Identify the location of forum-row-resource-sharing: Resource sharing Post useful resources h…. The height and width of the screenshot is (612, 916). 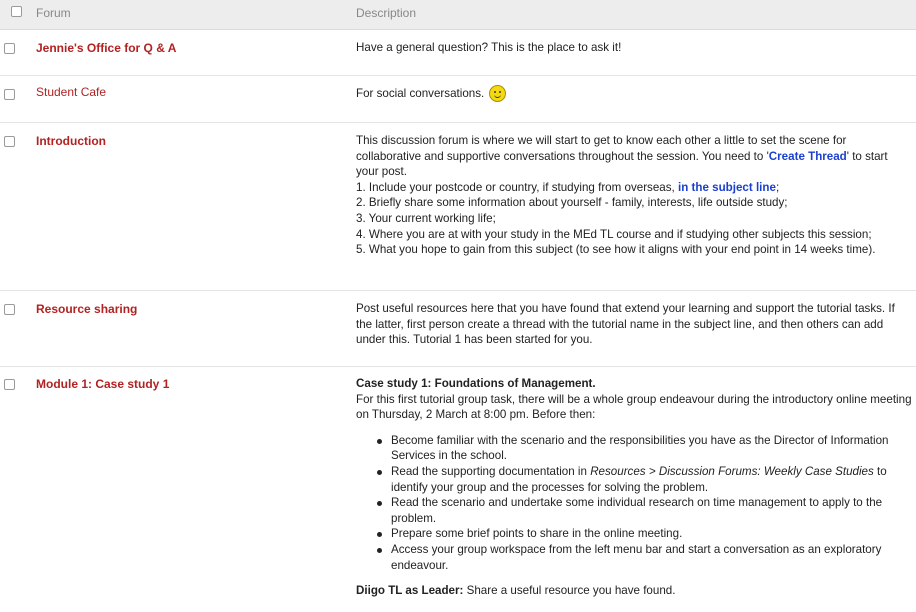
(458, 329).